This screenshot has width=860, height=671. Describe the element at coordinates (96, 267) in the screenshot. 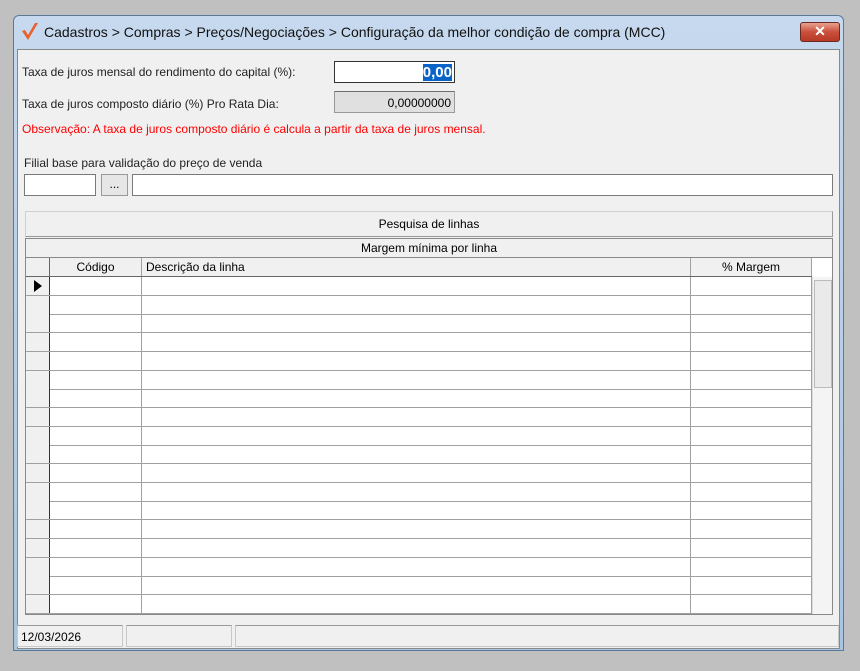

I see `col-codigo: Código` at that location.